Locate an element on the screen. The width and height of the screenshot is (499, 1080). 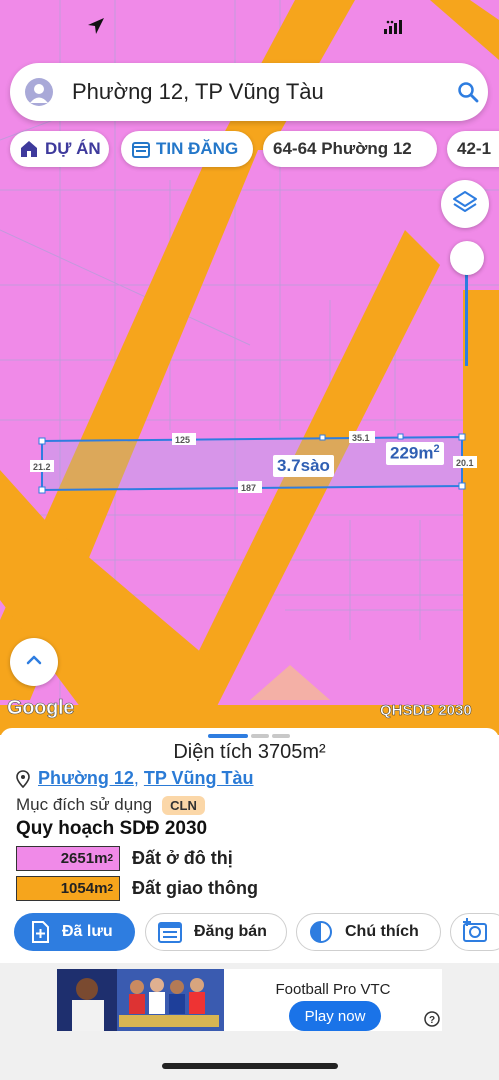
edge-label-left: 21.2 is located at coordinates (42, 467).